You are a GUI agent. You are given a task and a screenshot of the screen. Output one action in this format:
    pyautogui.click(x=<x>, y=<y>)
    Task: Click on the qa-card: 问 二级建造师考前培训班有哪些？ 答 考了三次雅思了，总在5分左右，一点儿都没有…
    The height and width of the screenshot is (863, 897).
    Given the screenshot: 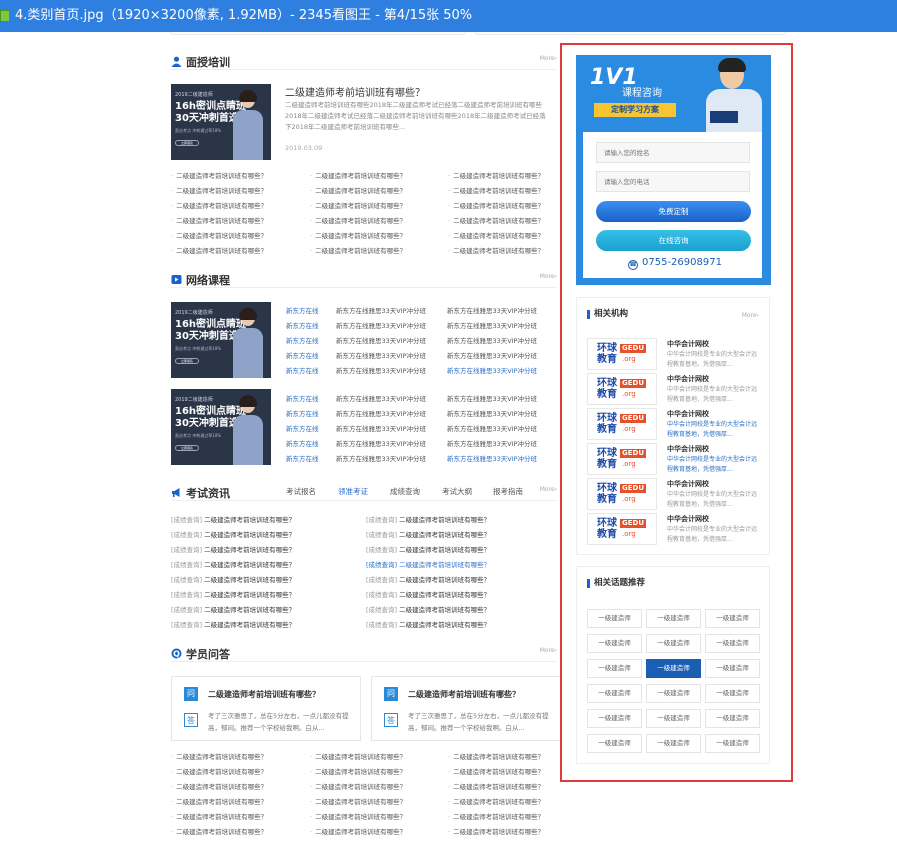 What is the action you would take?
    pyautogui.click(x=266, y=708)
    